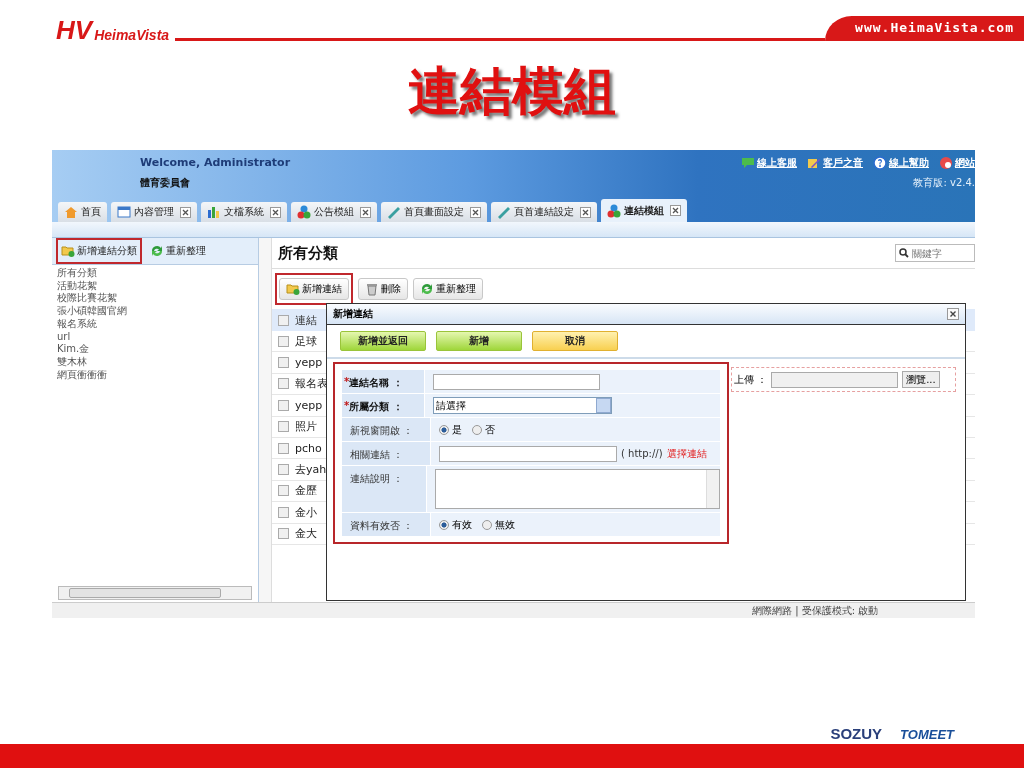 This screenshot has height=768, width=1024. What do you see at coordinates (498, 524) in the screenshot?
I see `radio-option: 無效` at bounding box center [498, 524].